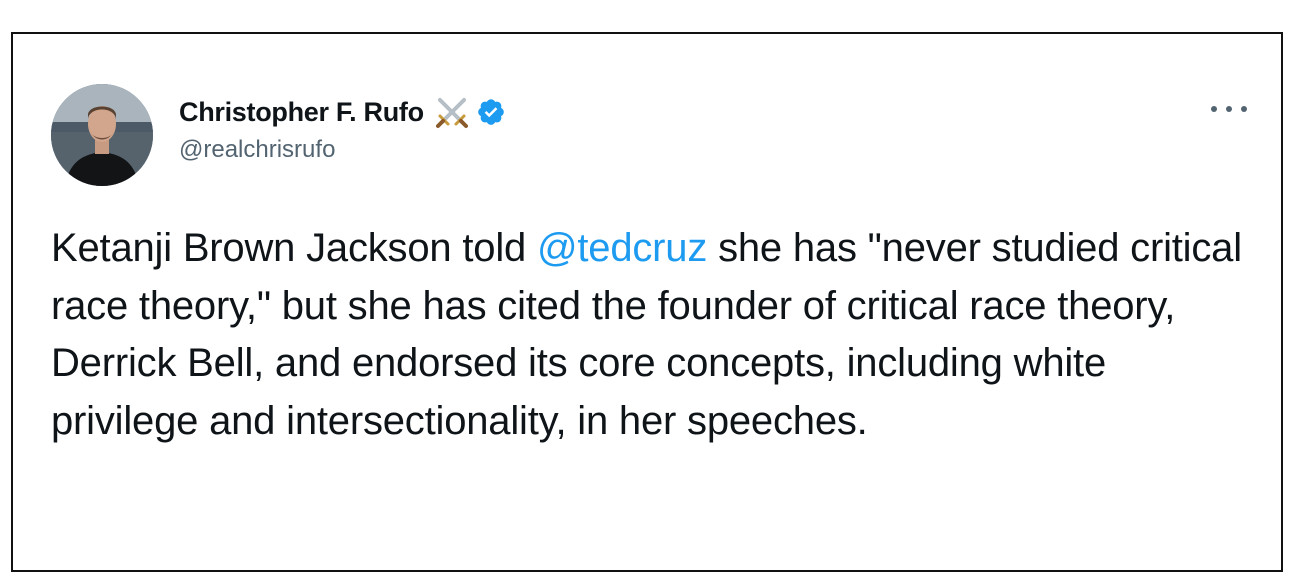 The width and height of the screenshot is (1290, 572). I want to click on author-handle: @realchrisrufo, so click(342, 150).